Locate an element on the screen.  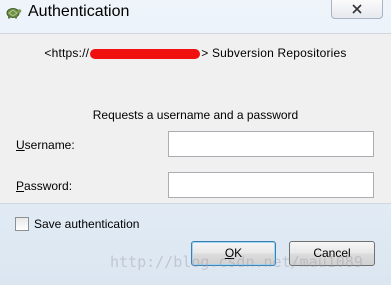
window-title: Authentication is located at coordinates (79, 11).